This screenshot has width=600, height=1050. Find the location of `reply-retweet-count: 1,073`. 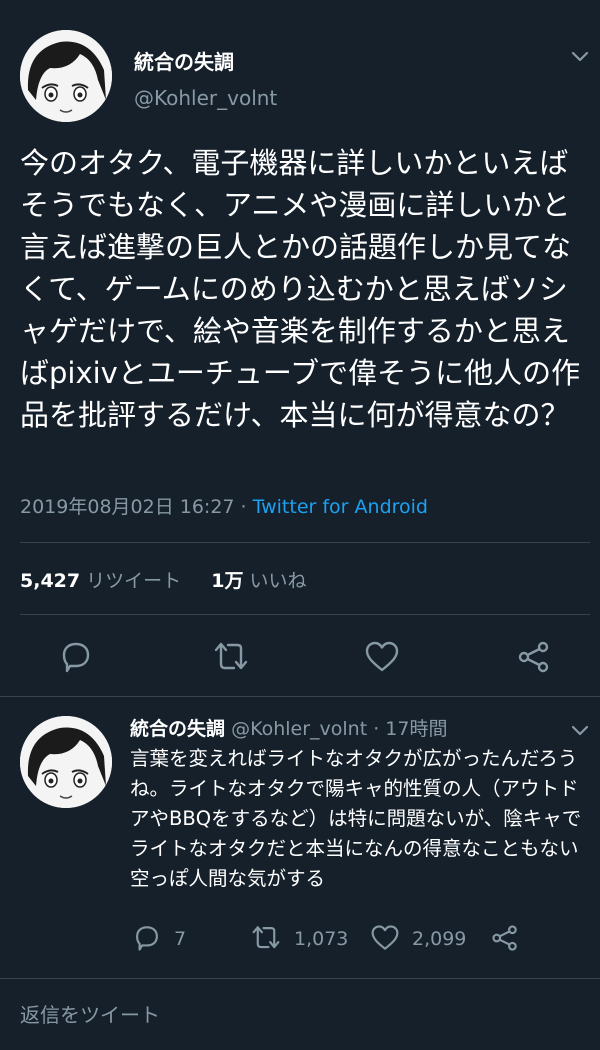

reply-retweet-count: 1,073 is located at coordinates (321, 939).